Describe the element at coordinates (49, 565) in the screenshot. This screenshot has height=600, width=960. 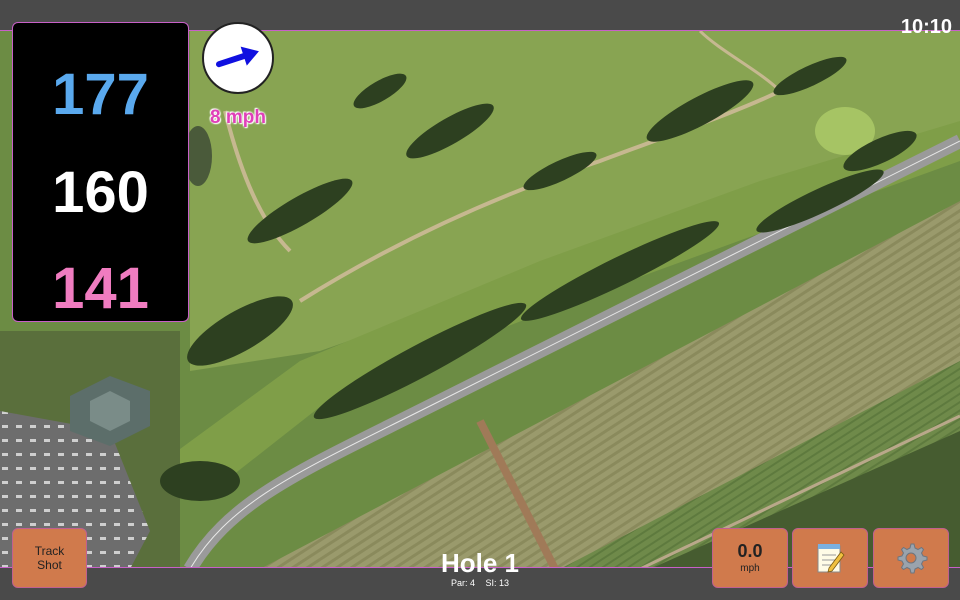
I see `track-shot-label-line2: Shot` at that location.